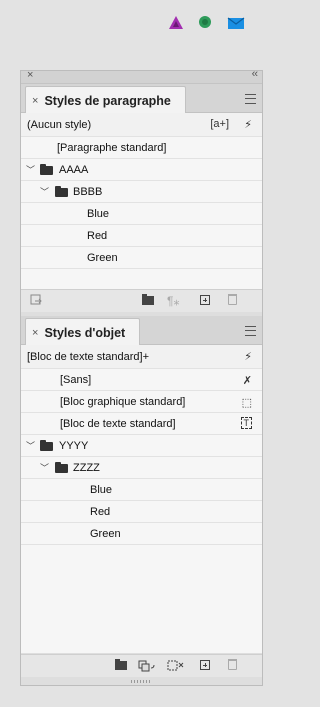 This screenshot has height=707, width=320. I want to click on tab-object-styles: × Styles d'objet, so click(83, 332).